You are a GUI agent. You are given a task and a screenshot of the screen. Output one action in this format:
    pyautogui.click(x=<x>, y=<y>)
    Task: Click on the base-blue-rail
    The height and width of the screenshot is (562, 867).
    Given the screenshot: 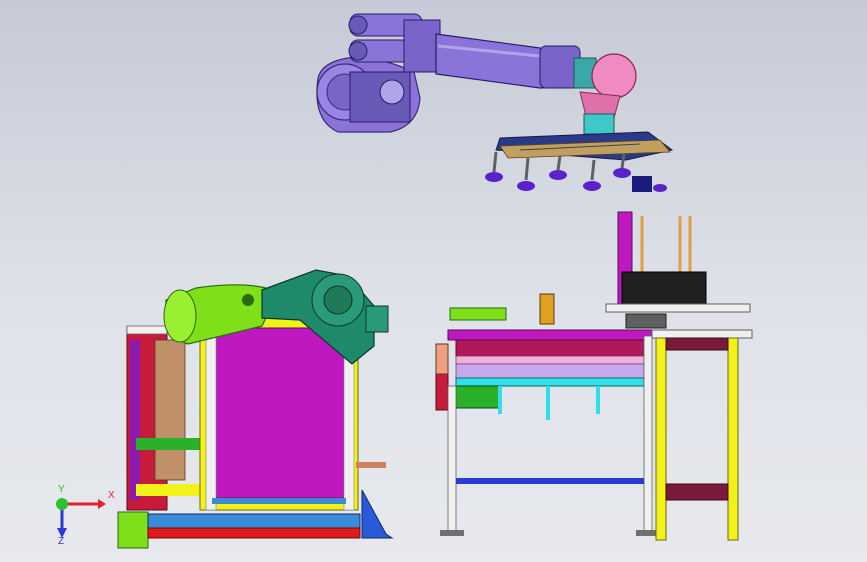 What is the action you would take?
    pyautogui.click(x=254, y=521)
    